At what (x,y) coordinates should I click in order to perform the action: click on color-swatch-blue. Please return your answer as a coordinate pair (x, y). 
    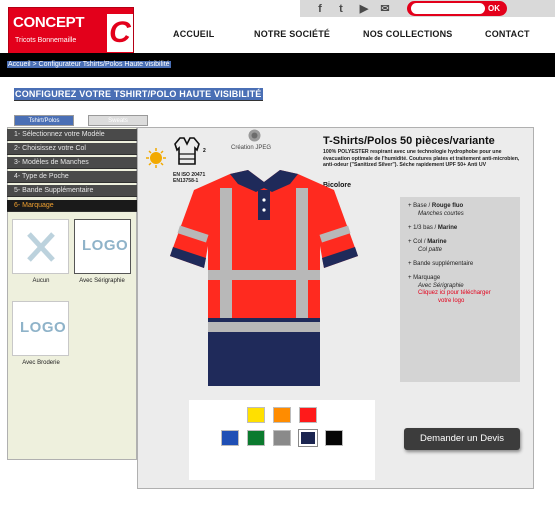
    Looking at the image, I should click on (230, 438).